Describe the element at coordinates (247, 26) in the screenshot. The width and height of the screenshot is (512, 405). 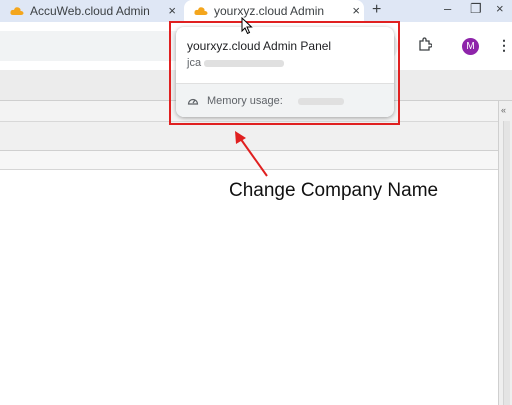
I see `mouse-pointer-icon` at that location.